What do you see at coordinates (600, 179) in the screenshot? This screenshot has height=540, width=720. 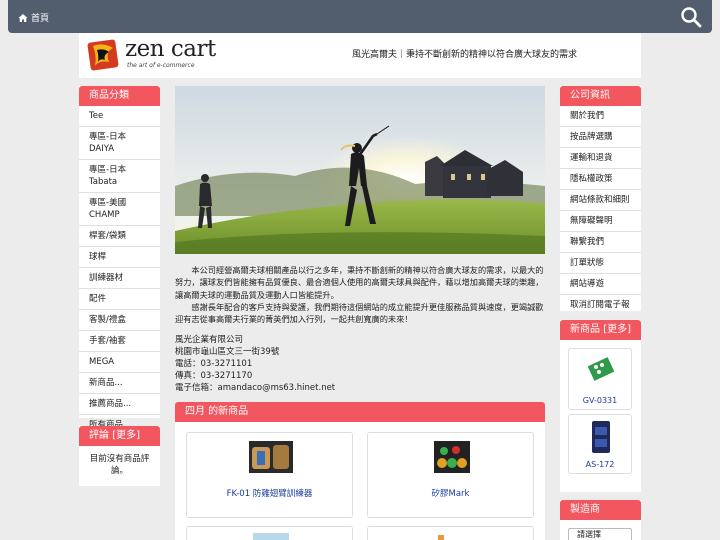 I see `info-link: 隱私權政策` at bounding box center [600, 179].